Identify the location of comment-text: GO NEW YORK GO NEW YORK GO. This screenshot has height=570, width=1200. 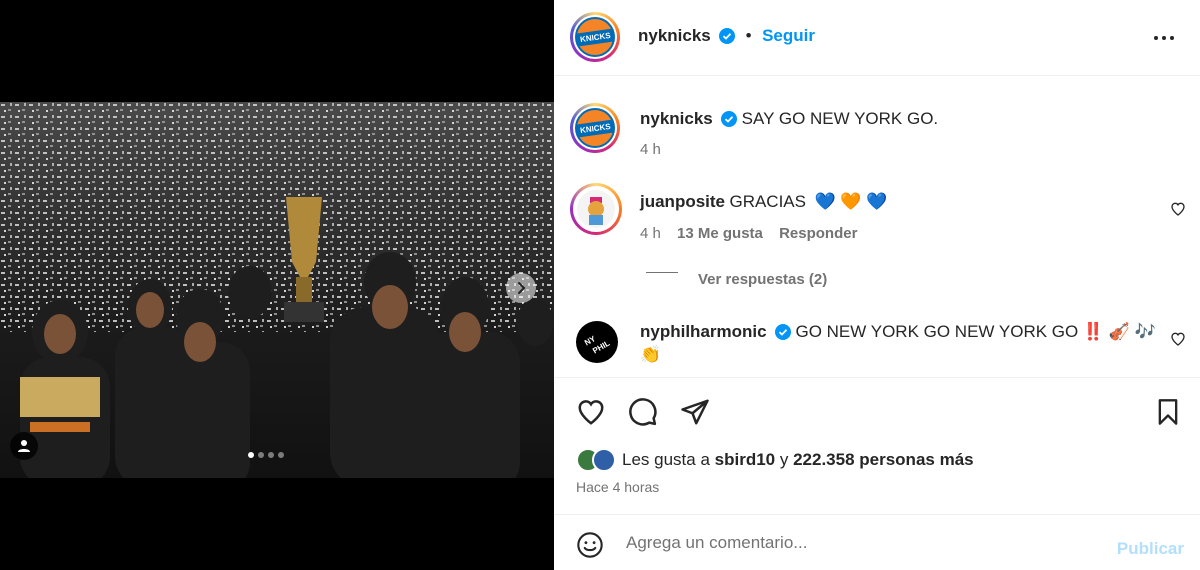
(937, 331).